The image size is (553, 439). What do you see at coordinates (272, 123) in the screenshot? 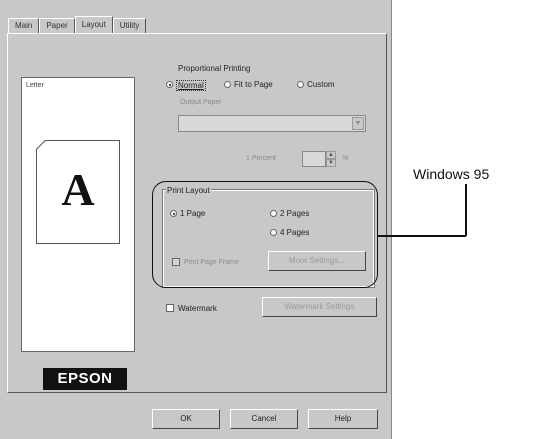
I see `output-paper-combo: ▼` at bounding box center [272, 123].